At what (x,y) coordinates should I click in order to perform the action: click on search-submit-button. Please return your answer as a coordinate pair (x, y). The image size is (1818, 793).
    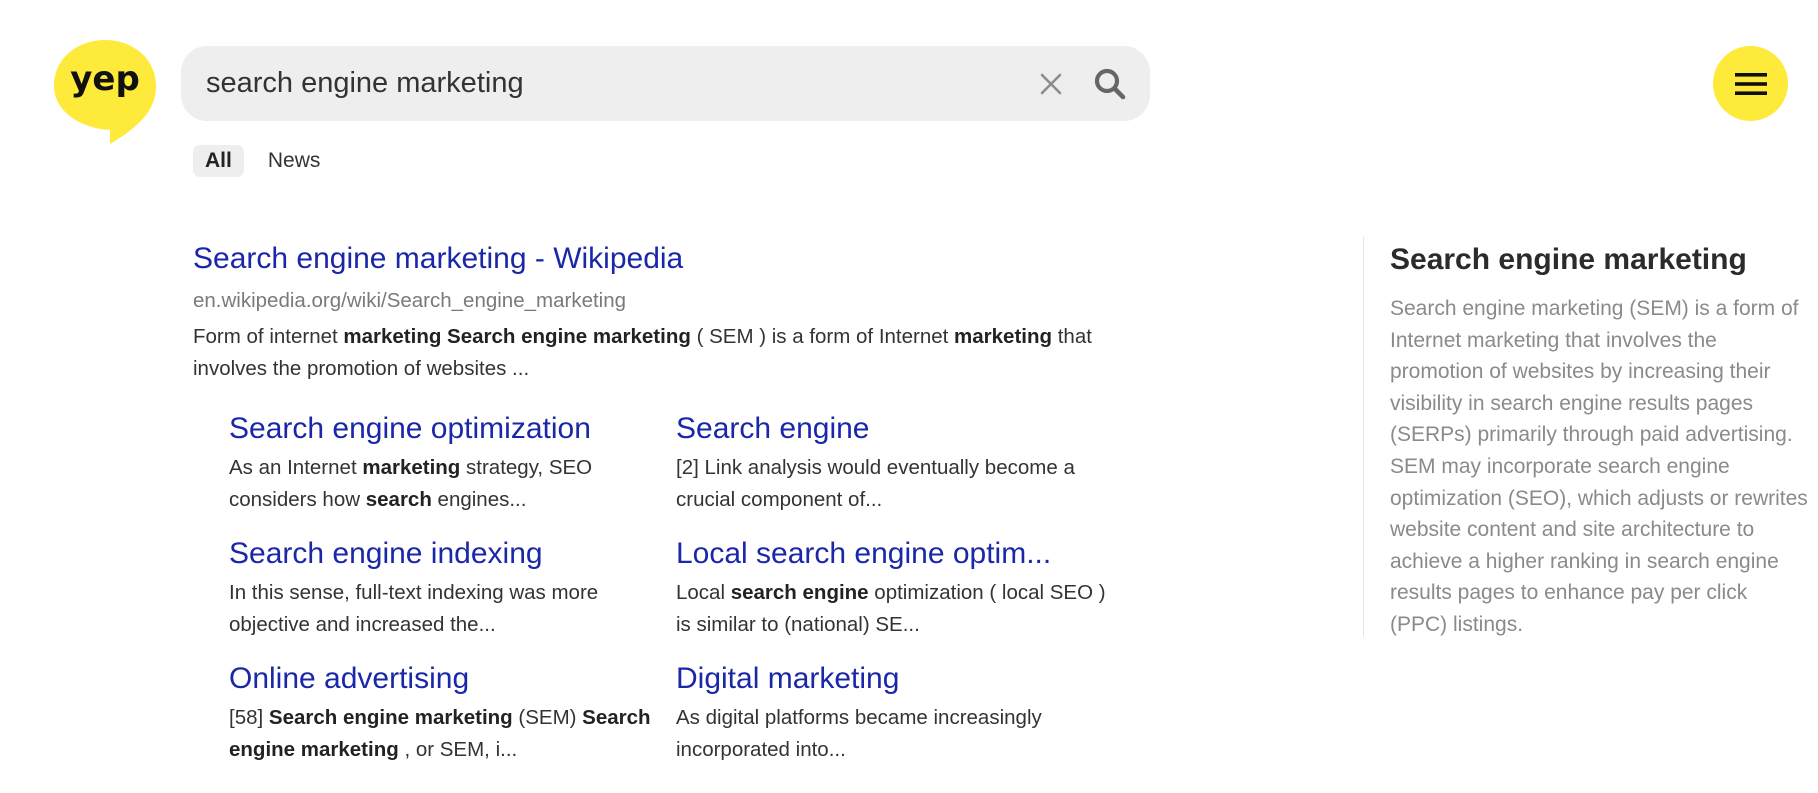
    Looking at the image, I should click on (1110, 83).